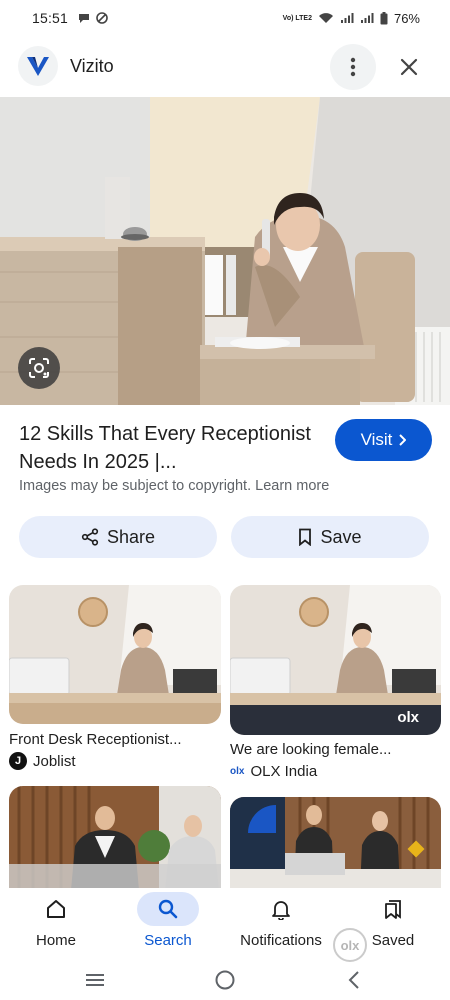 The width and height of the screenshot is (450, 1000). Describe the element at coordinates (408, 717) in the screenshot. I see `olx-watermark: olx` at that location.